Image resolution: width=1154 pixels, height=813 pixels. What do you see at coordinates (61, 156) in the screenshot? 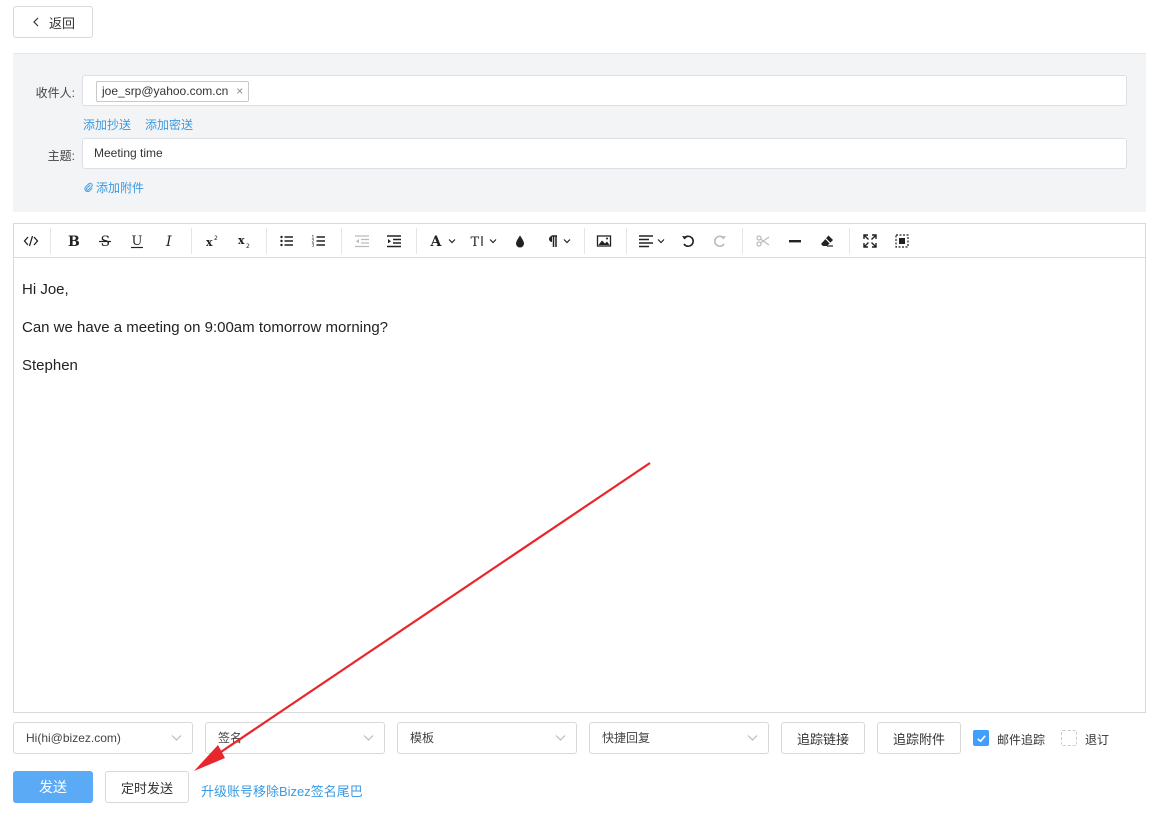
I see `subject-label: 主题:` at bounding box center [61, 156].